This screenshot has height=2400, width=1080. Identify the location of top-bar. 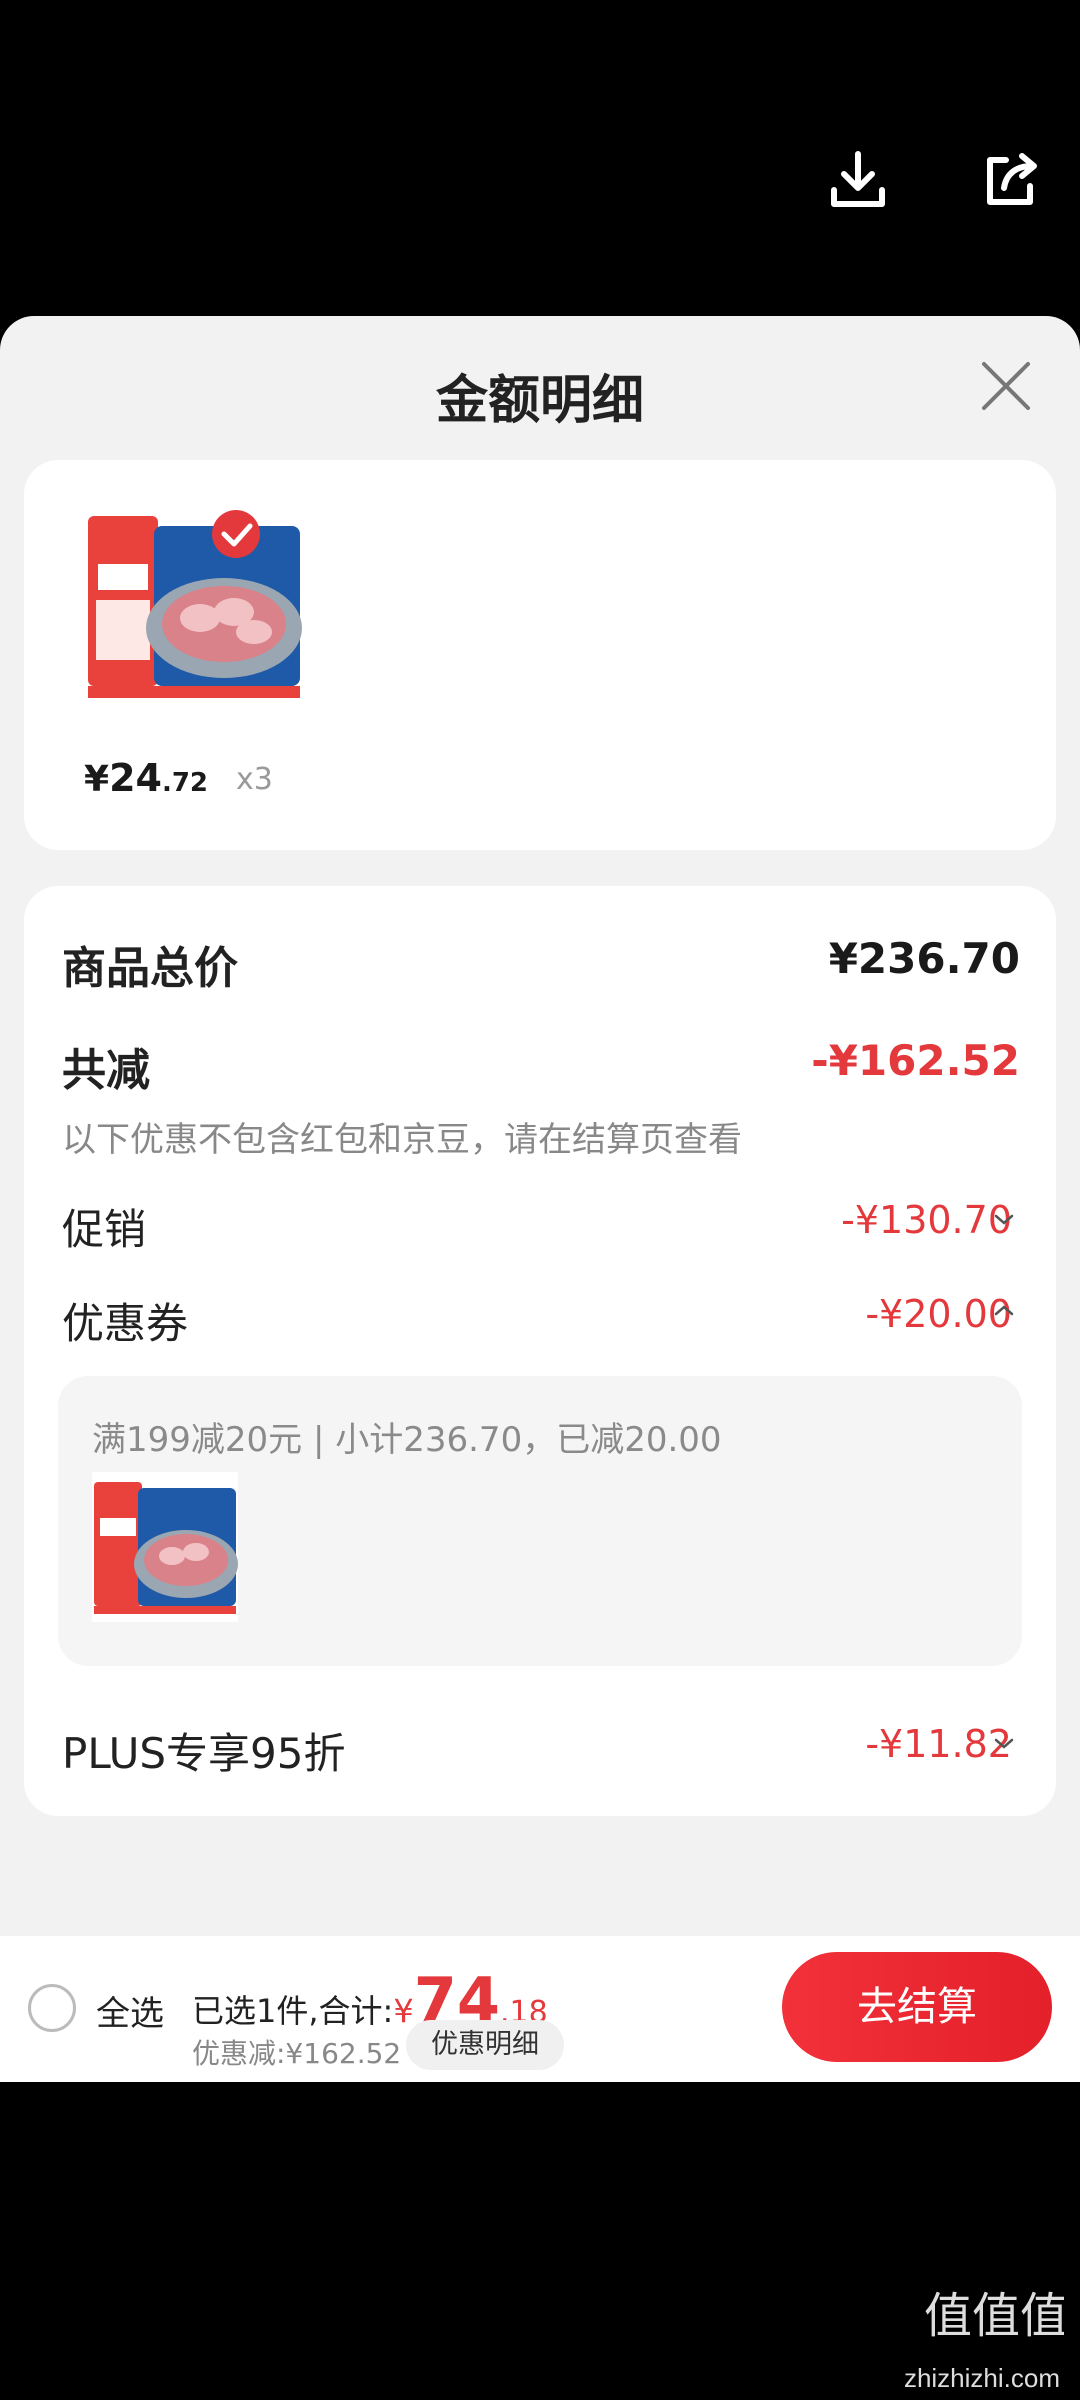
(540, 158).